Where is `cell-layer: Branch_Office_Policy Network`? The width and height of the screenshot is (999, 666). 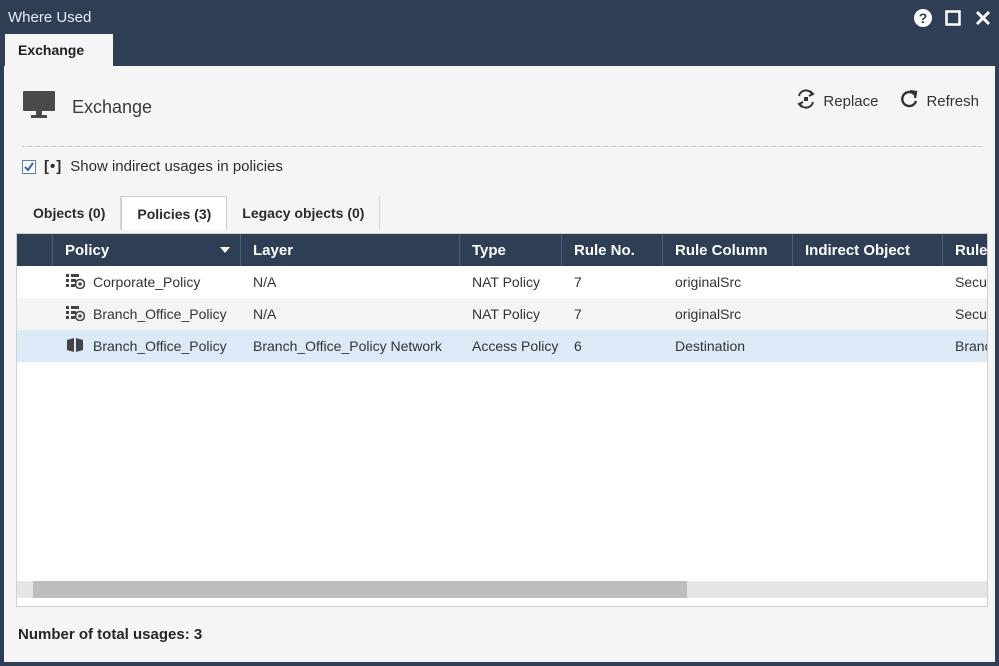 cell-layer: Branch_Office_Policy Network is located at coordinates (347, 346).